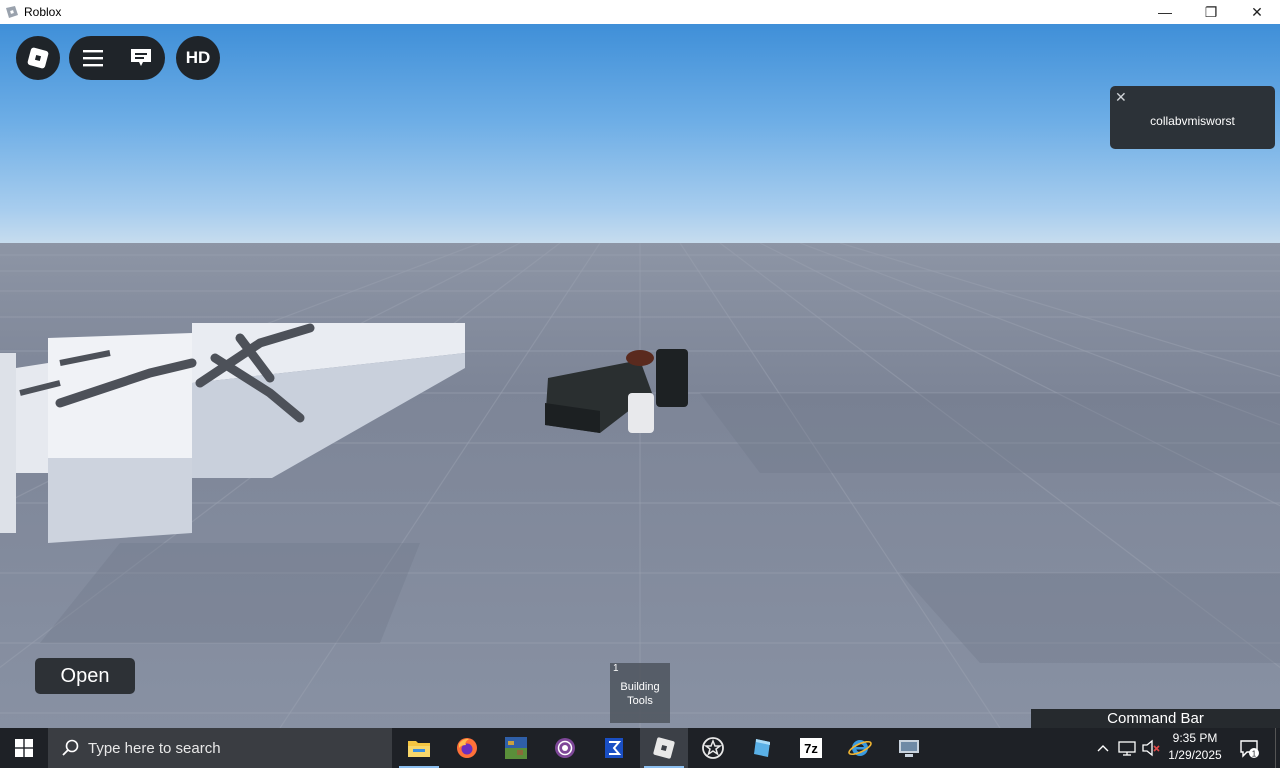 This screenshot has width=1280, height=768. I want to click on internet-explorer-icon, so click(860, 748).